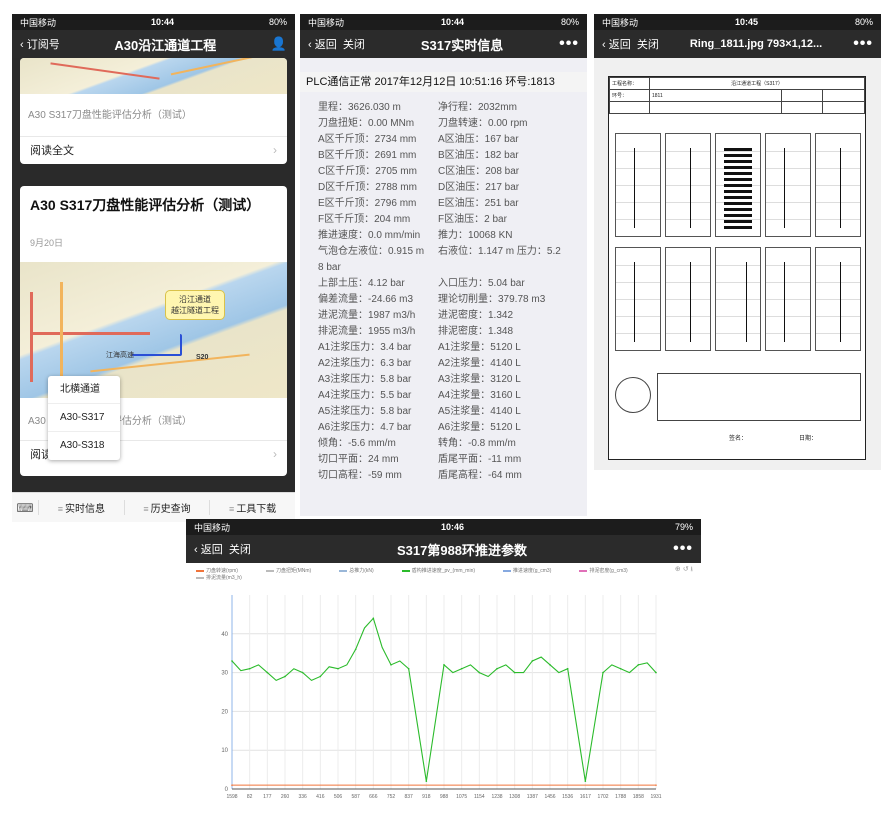 The height and width of the screenshot is (817, 896). Describe the element at coordinates (461, 797) in the screenshot. I see `x-tick-label: 1075` at that location.